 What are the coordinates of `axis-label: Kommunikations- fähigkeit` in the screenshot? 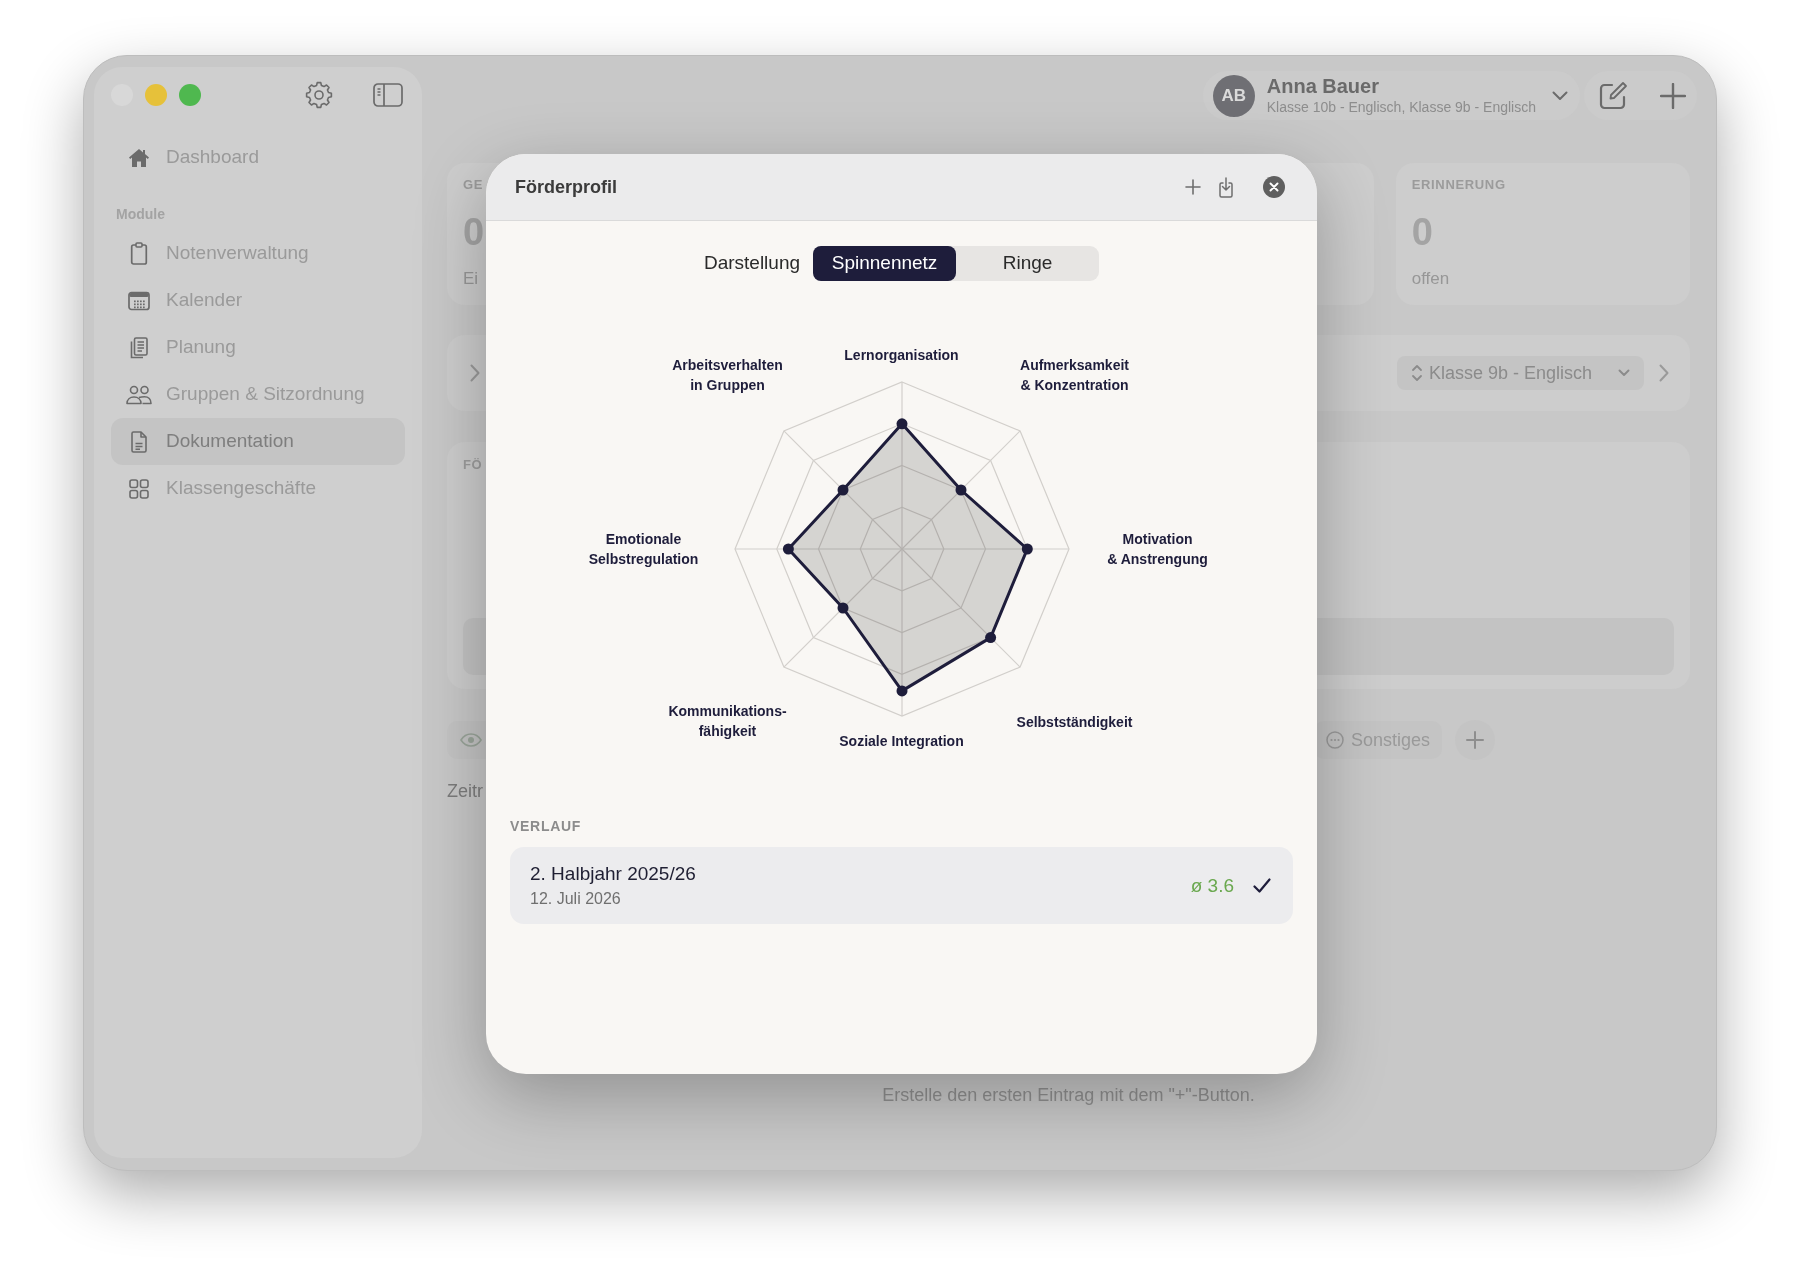 It's located at (727, 721).